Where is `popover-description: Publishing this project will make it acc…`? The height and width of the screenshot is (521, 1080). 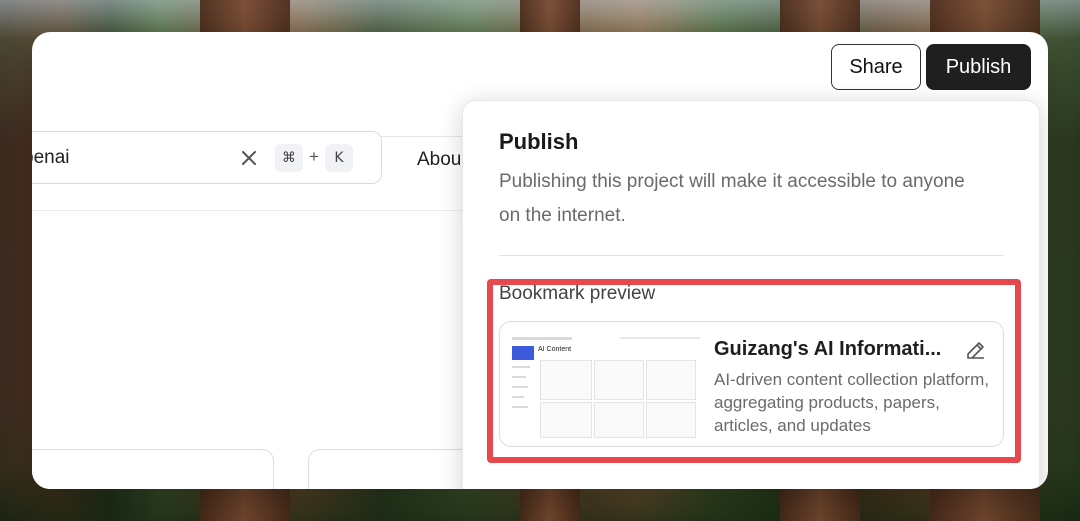 popover-description: Publishing this project will make it acc… is located at coordinates (732, 198).